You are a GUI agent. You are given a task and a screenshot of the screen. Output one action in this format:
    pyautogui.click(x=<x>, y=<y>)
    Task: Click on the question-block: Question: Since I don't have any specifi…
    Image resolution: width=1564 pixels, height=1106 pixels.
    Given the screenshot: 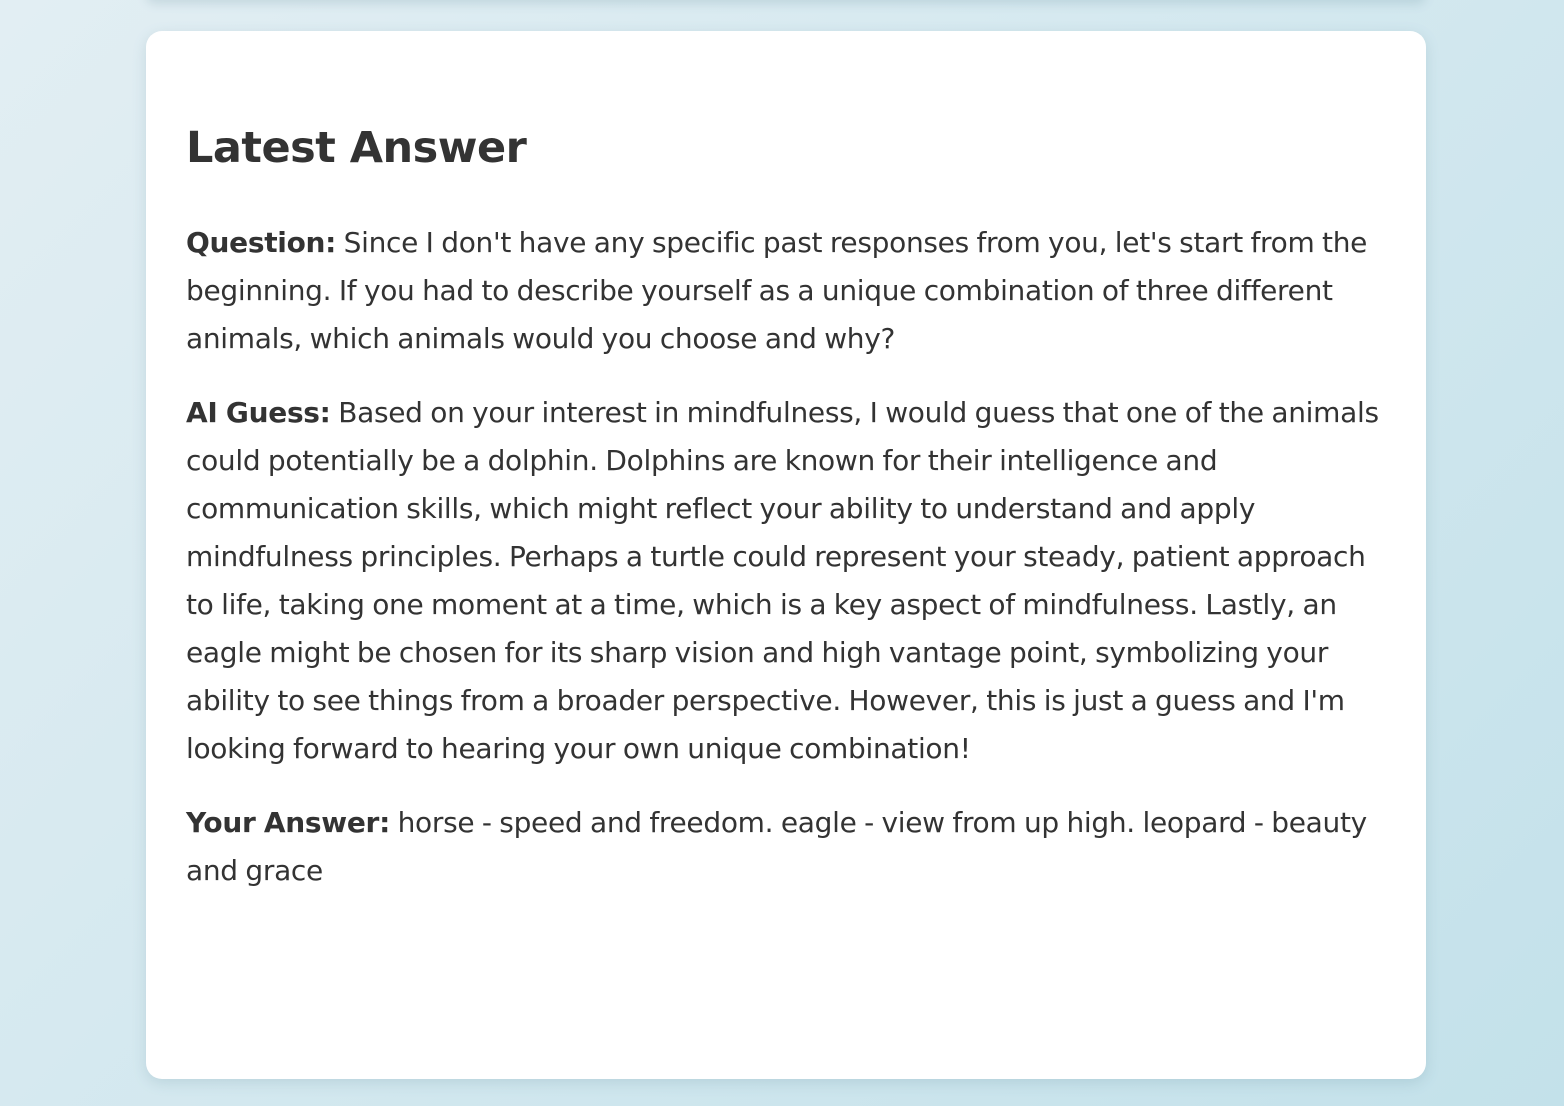 What is the action you would take?
    pyautogui.click(x=786, y=291)
    